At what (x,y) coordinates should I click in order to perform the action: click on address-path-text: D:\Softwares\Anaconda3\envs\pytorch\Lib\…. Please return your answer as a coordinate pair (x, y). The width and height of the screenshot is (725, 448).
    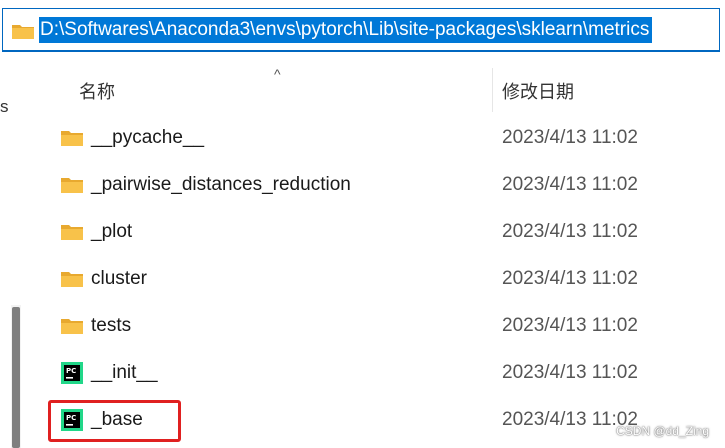
    Looking at the image, I should click on (346, 30).